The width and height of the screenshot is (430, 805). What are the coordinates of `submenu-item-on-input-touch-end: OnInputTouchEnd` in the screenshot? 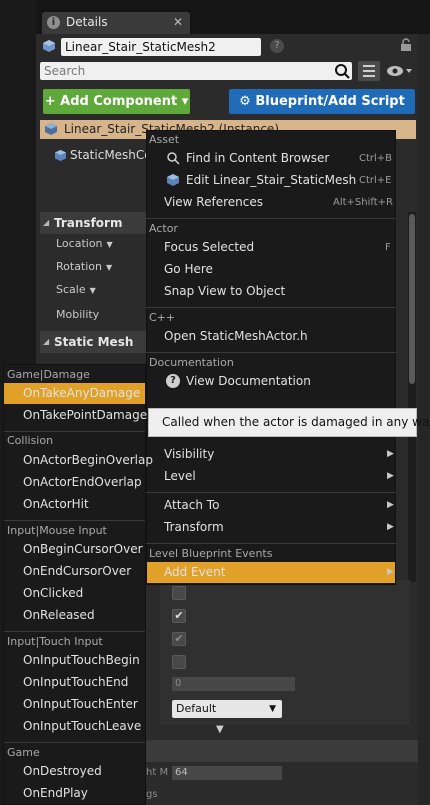 It's located at (75, 682).